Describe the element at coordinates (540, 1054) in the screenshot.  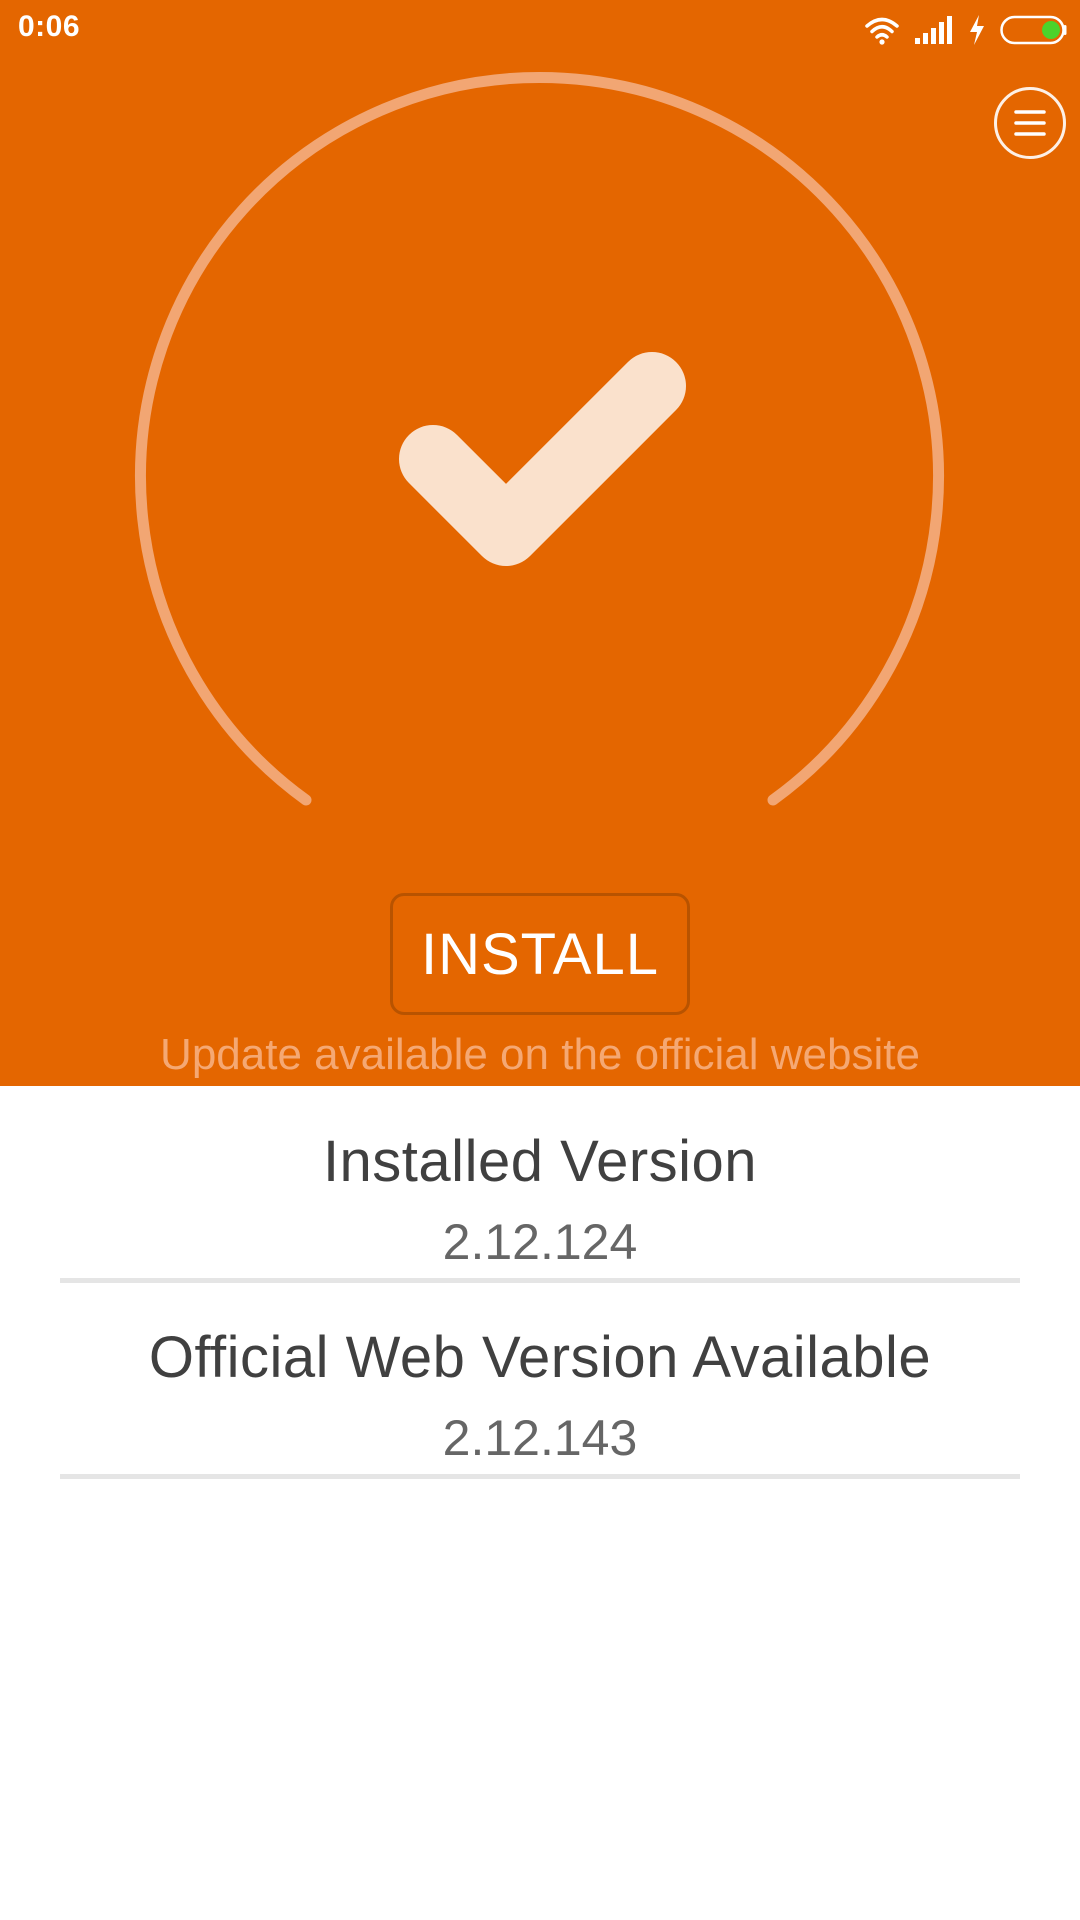
I see `update-message: Update available on the official website` at that location.